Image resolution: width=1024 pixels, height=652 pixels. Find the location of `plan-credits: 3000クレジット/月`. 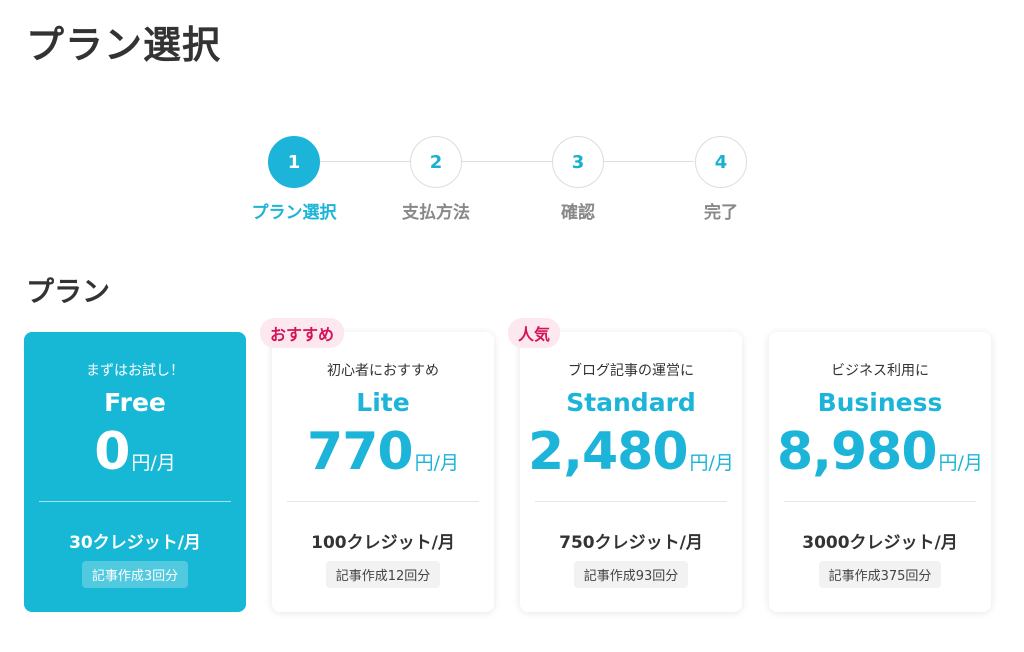

plan-credits: 3000クレジット/月 is located at coordinates (880, 543).